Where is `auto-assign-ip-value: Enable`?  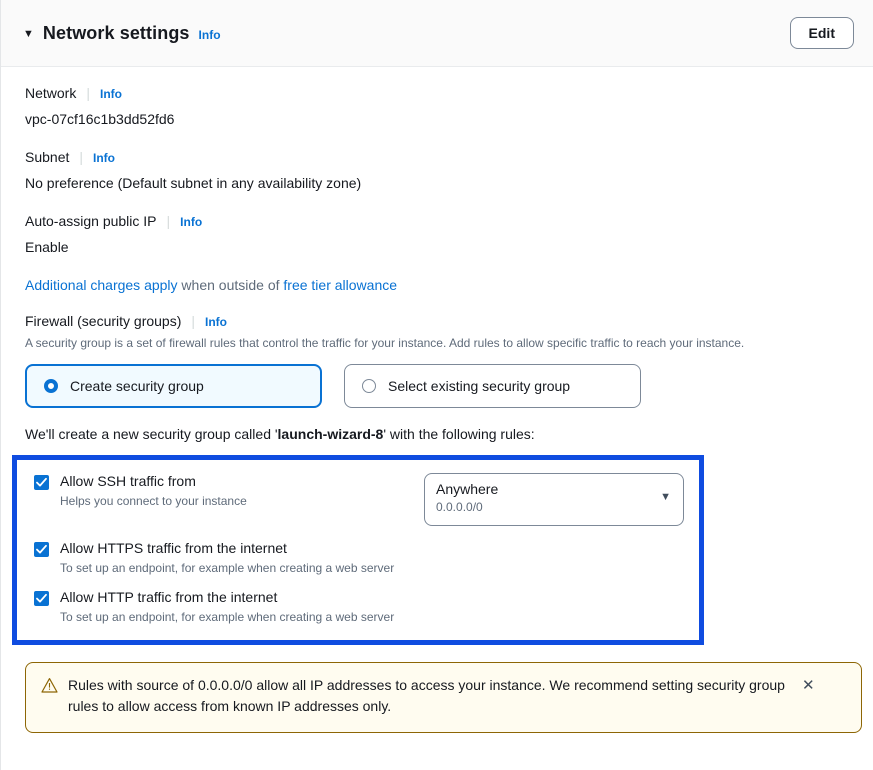
auto-assign-ip-value: Enable is located at coordinates (47, 247).